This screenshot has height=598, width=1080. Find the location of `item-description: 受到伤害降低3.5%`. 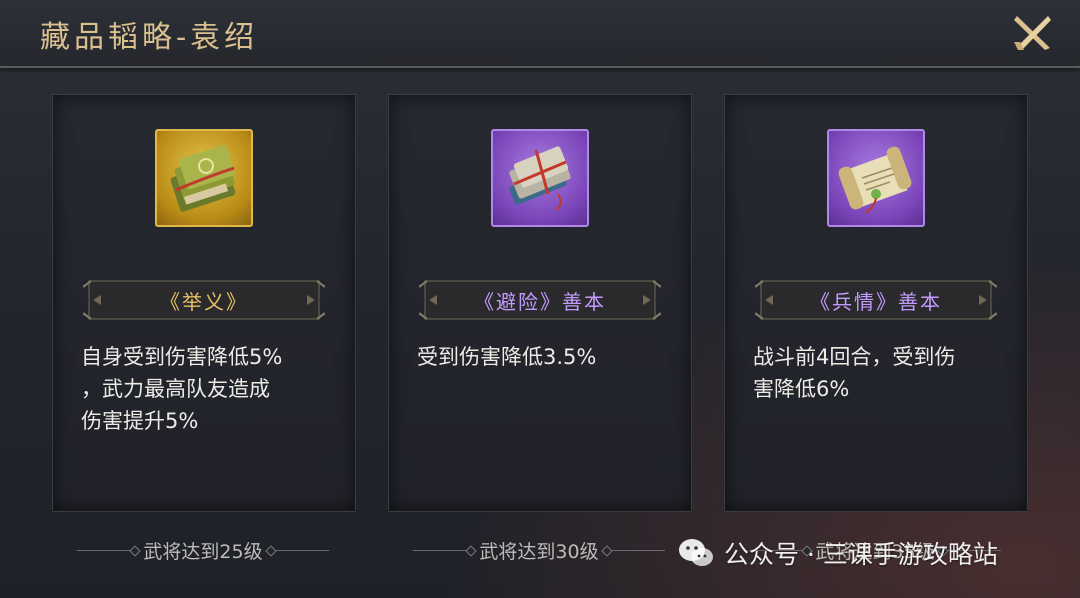

item-description: 受到伤害降低3.5% is located at coordinates (507, 357).